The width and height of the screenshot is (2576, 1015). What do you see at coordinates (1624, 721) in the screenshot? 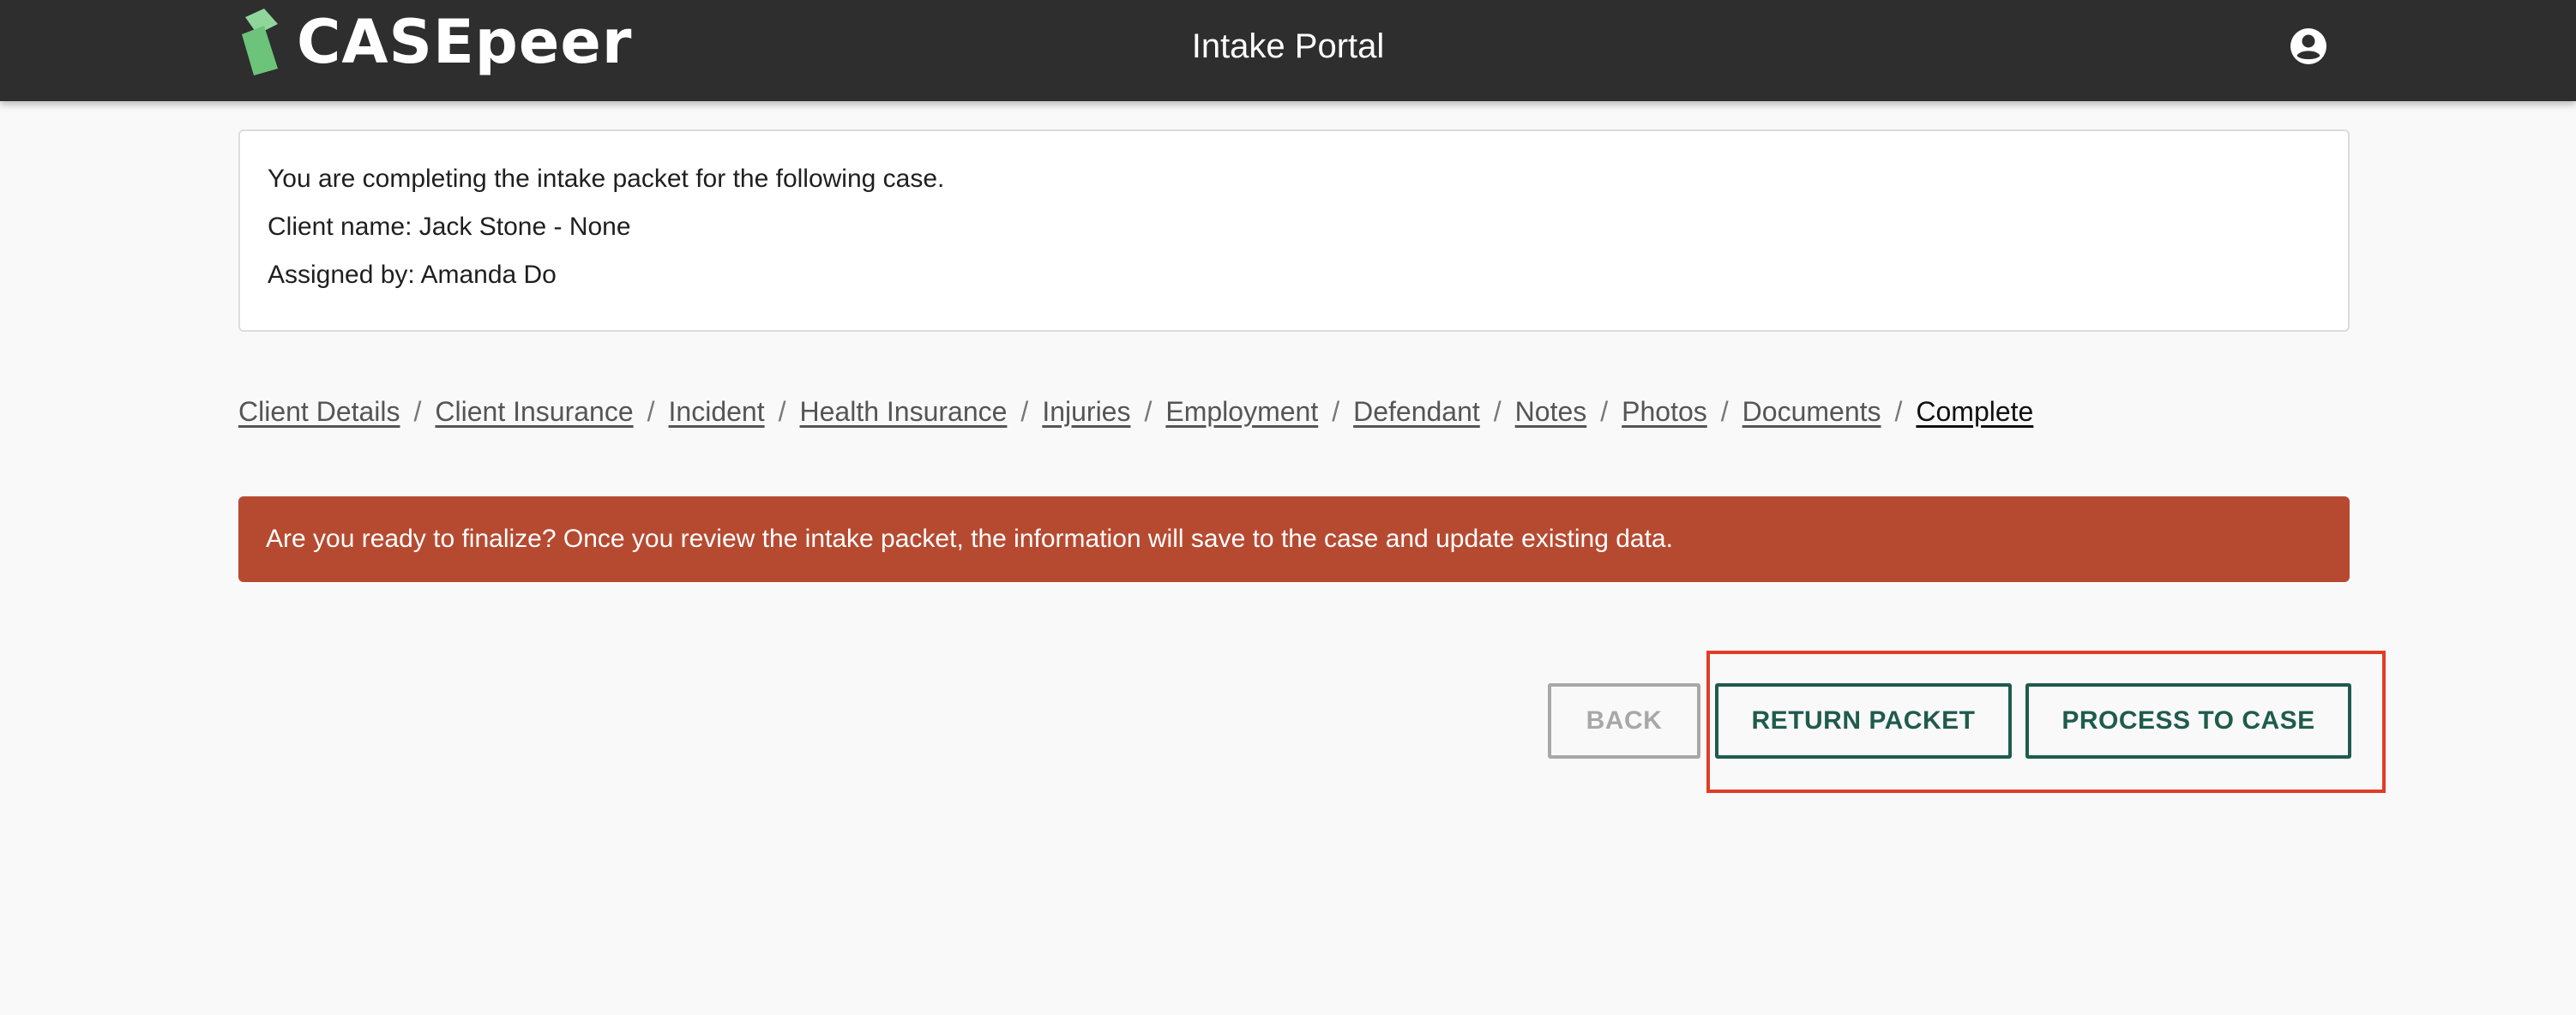
I see `back-button: BACK` at bounding box center [1624, 721].